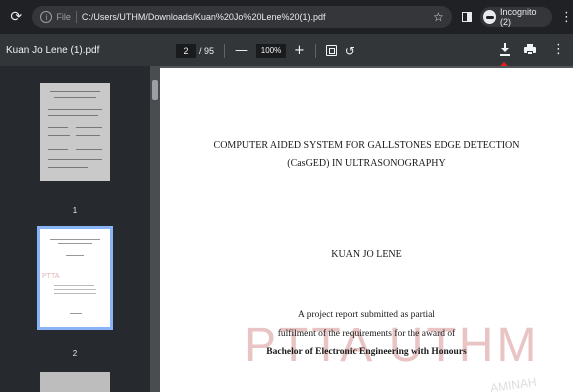 The image size is (573, 392). What do you see at coordinates (350, 51) in the screenshot?
I see `rotate-icon: ↺` at bounding box center [350, 51].